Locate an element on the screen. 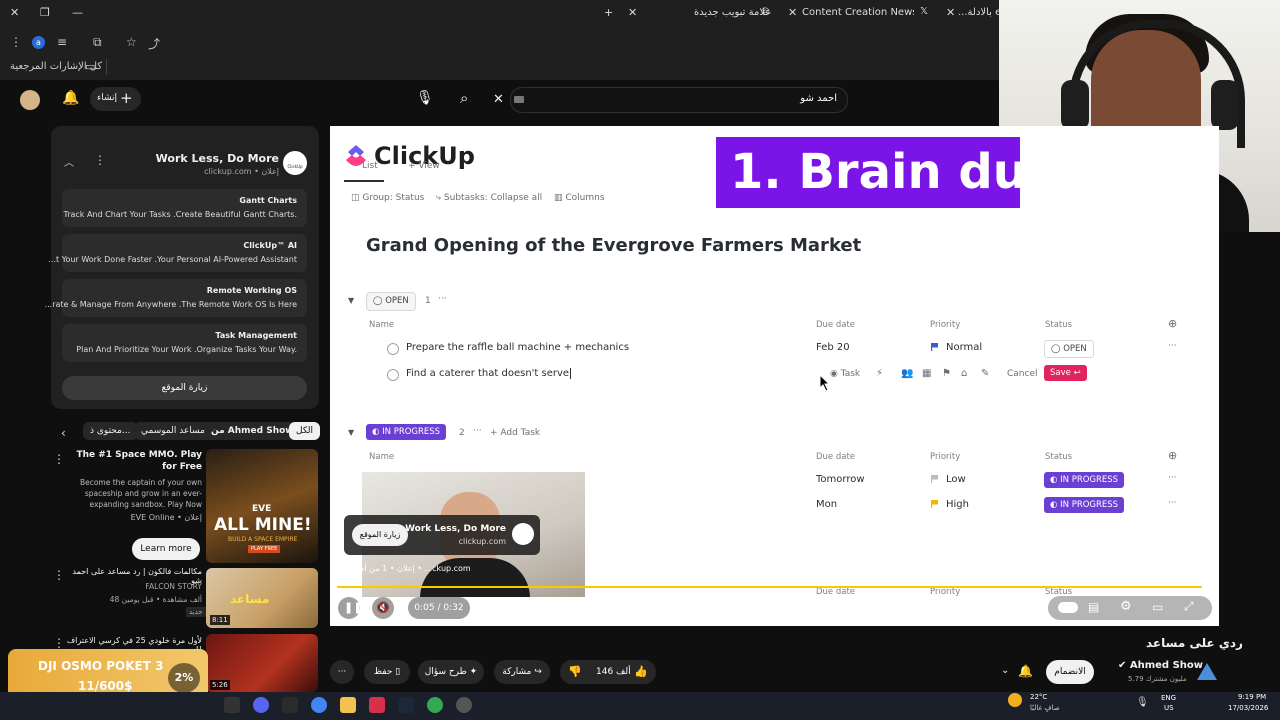 The image size is (1280, 720). more-actions-button: ··· is located at coordinates (342, 672).